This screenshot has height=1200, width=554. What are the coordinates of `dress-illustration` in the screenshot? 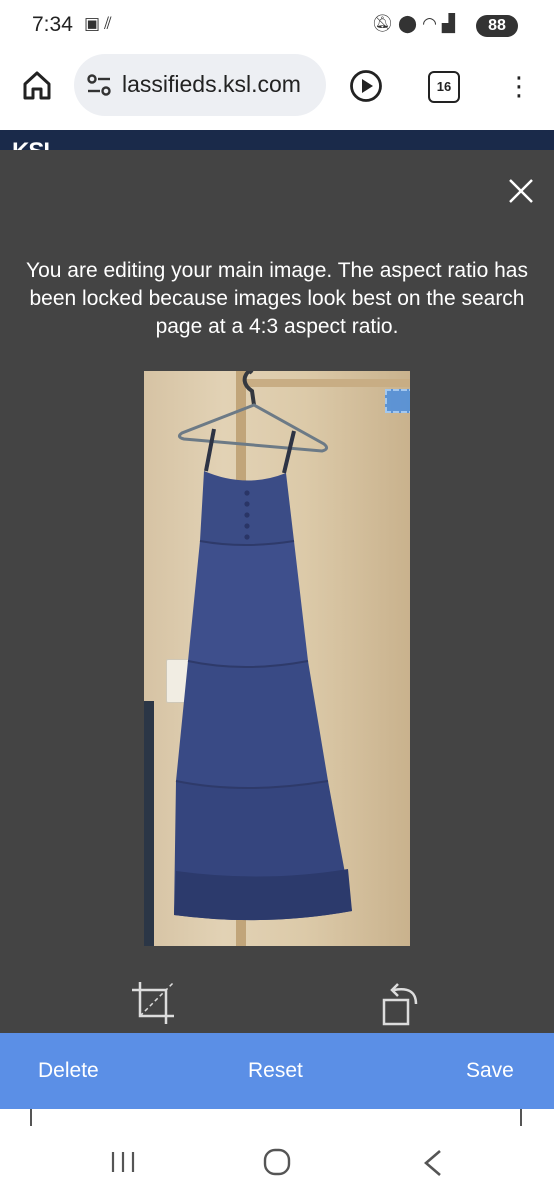 It's located at (263, 646).